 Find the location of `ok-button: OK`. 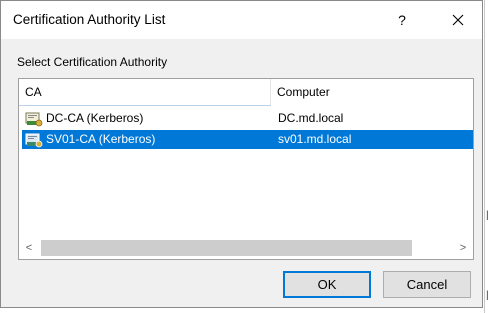

ok-button: OK is located at coordinates (327, 284).